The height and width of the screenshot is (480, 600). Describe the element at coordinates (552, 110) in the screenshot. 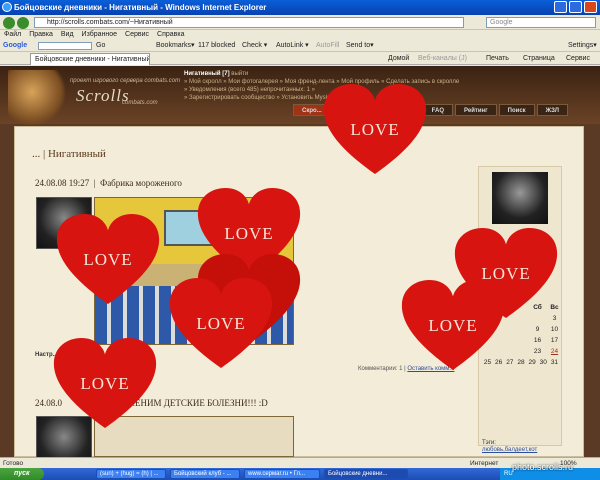

I see `nav-tab-zhzl: ЖЗЛ` at that location.